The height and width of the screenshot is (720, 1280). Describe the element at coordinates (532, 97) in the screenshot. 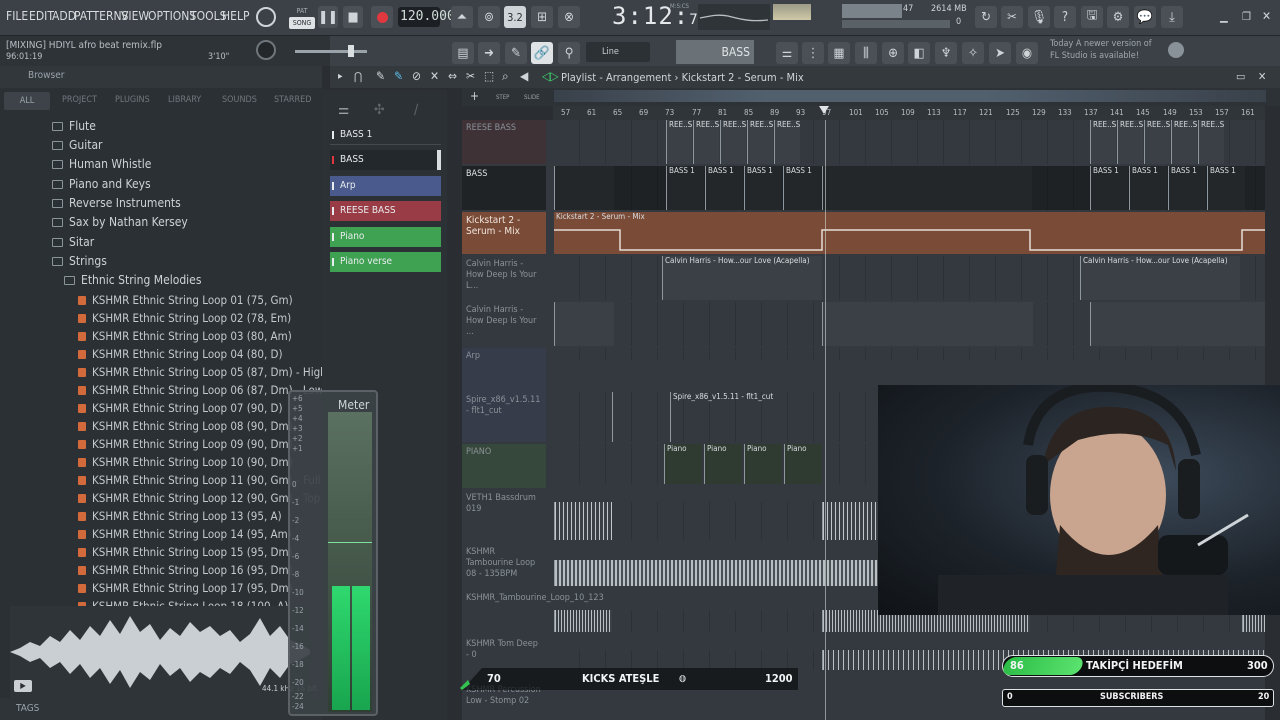

I see `slide-label: SLIDE` at that location.